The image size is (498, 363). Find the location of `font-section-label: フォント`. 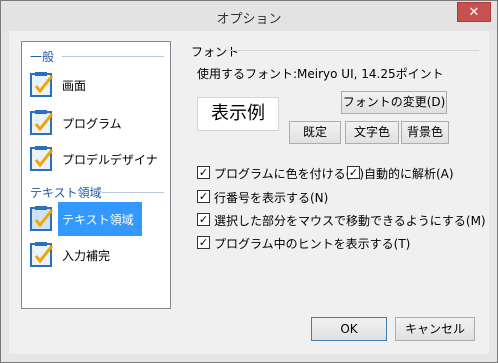

font-section-label: フォント is located at coordinates (215, 52).